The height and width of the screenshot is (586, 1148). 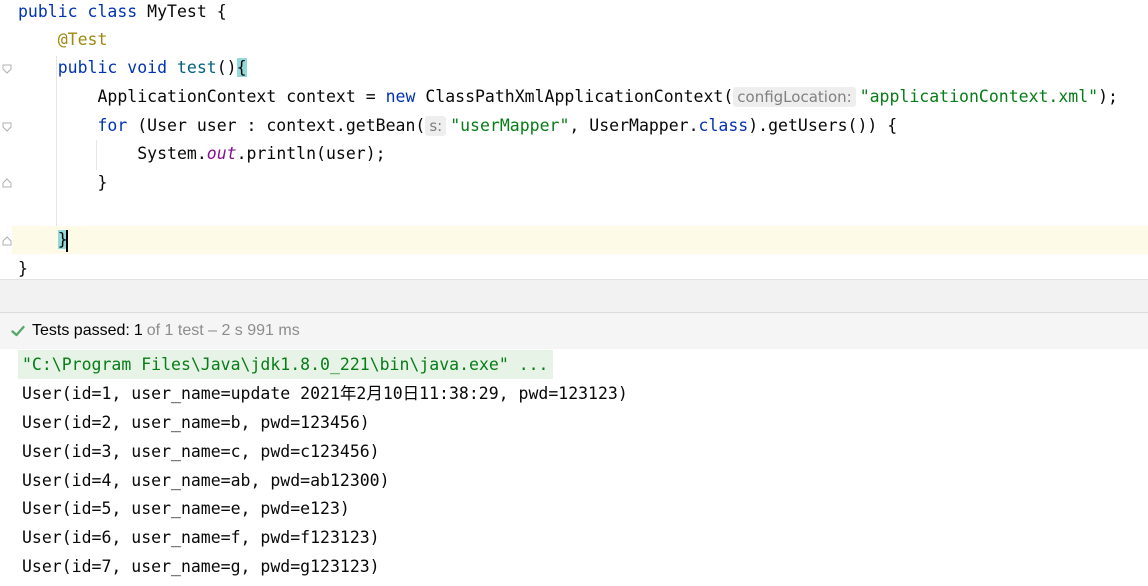 What do you see at coordinates (580, 240) in the screenshot?
I see `current-line-highlight` at bounding box center [580, 240].